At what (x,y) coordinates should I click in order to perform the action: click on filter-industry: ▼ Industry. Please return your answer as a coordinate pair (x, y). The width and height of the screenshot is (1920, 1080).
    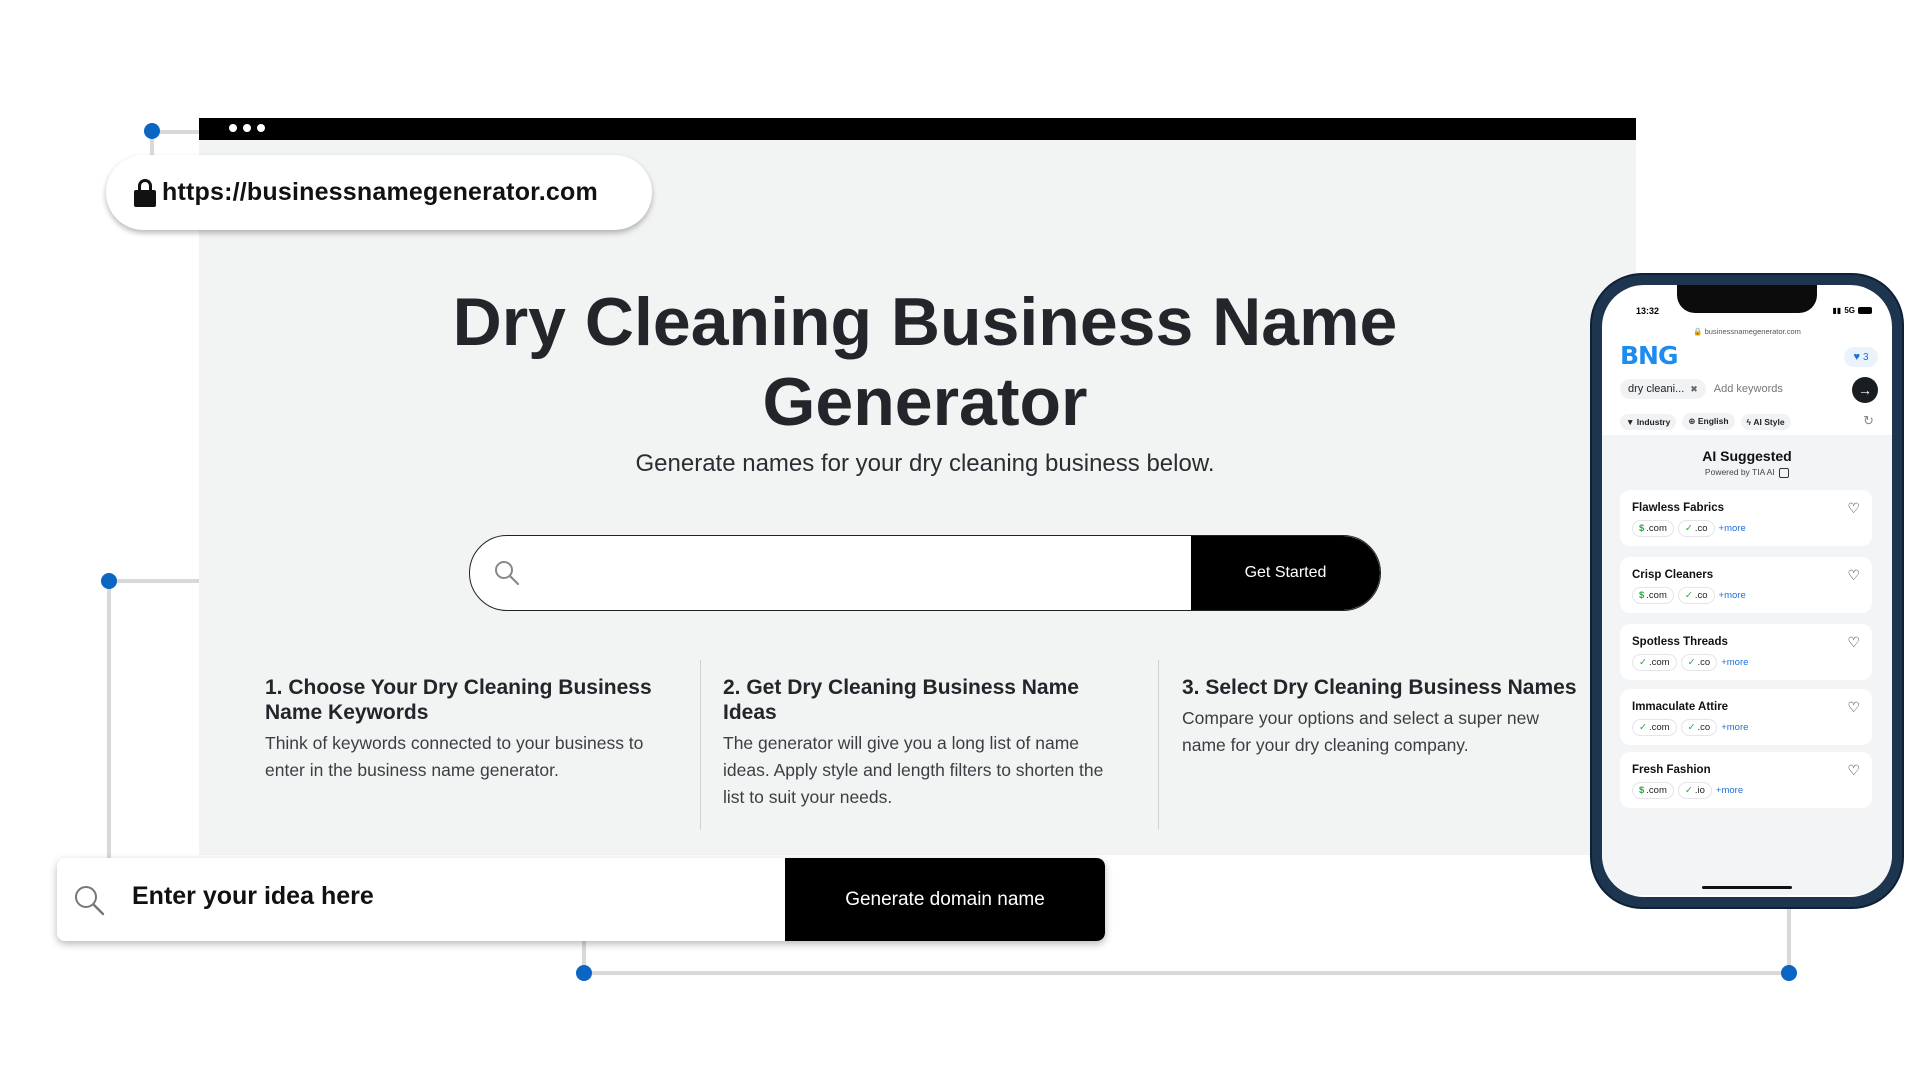
    Looking at the image, I should click on (1648, 421).